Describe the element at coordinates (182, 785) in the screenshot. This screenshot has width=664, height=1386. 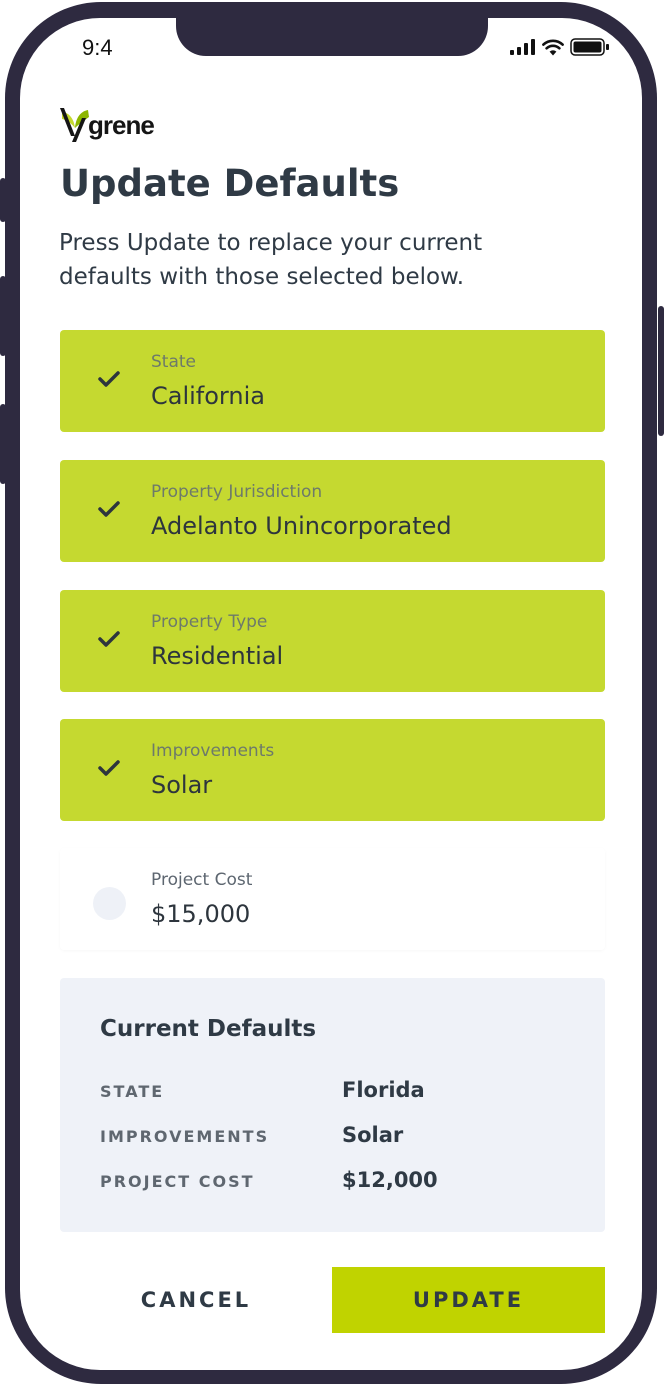
I see `option-value: Solar` at that location.